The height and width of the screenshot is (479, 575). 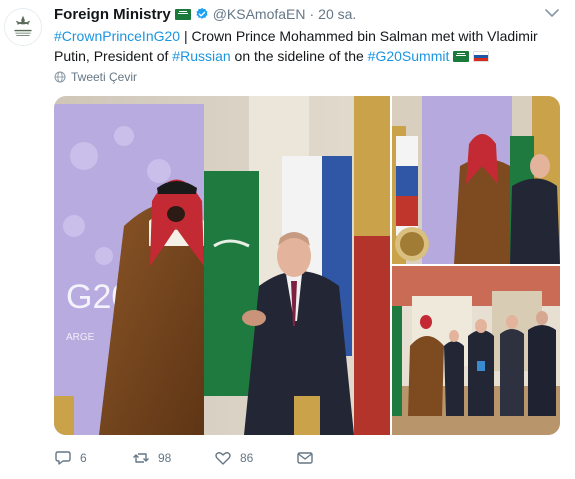 I want to click on like-button: 86, so click(x=255, y=458).